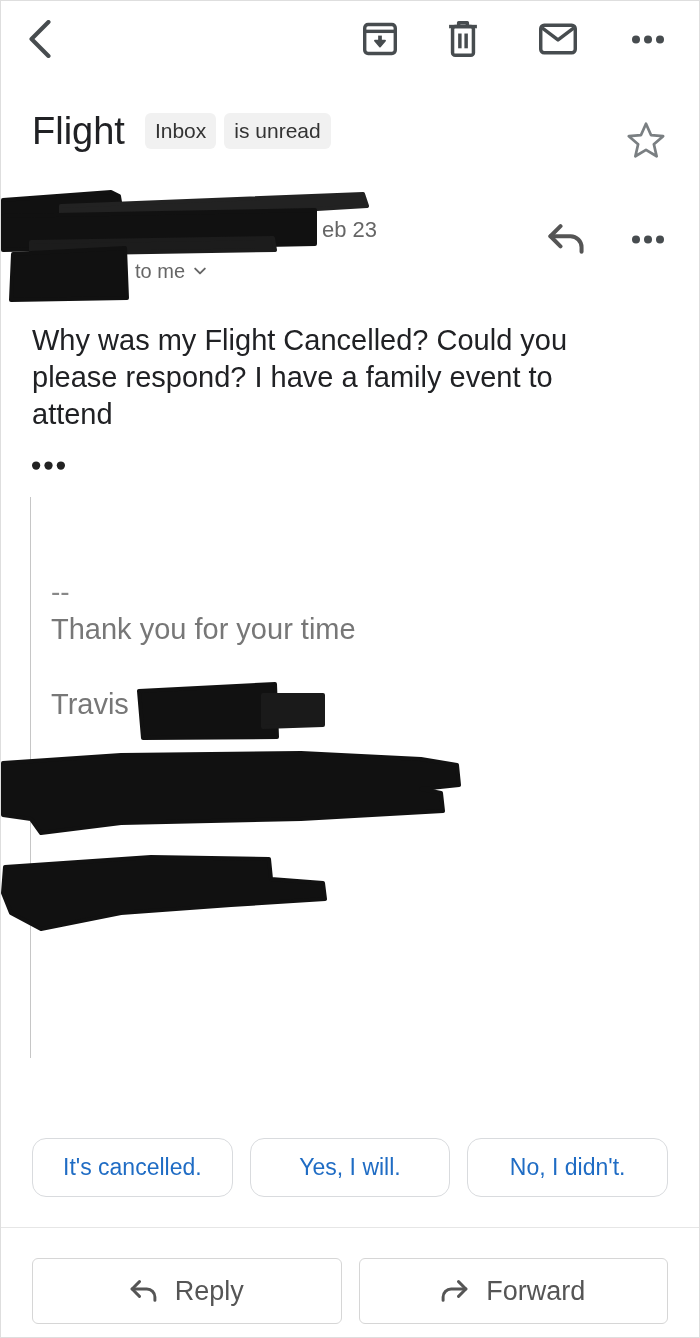 Image resolution: width=700 pixels, height=1338 pixels. Describe the element at coordinates (300, 377) in the screenshot. I see `message-body: Why was my Flight Cancelled? Could you please respond? I have a family event to attend` at that location.